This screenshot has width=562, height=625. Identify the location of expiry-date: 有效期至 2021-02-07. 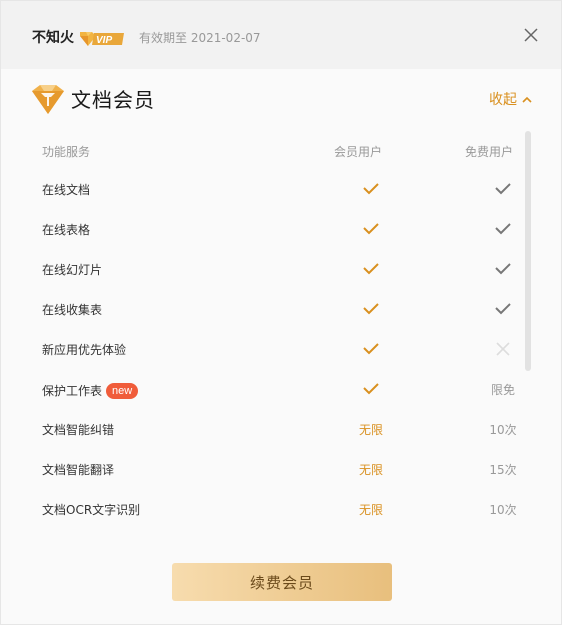
(200, 38).